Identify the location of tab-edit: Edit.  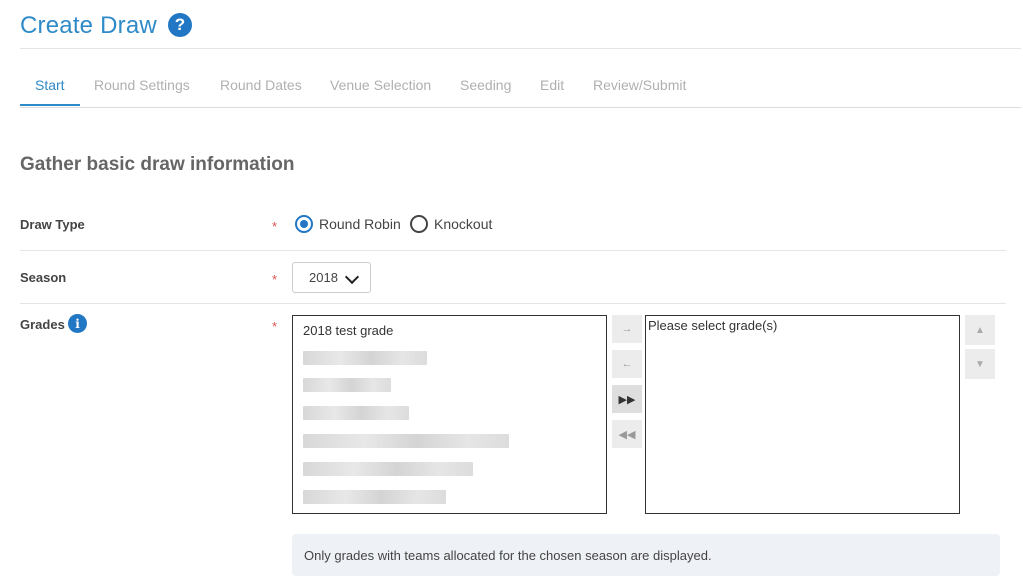
(552, 85).